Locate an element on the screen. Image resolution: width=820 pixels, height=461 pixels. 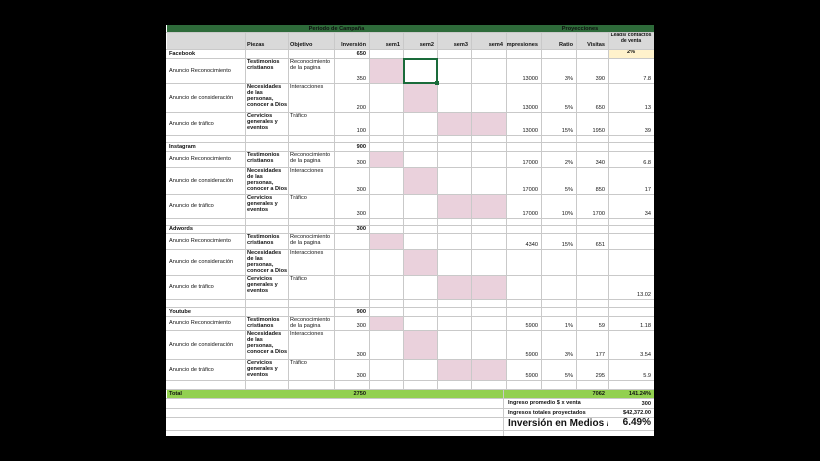
total-visits: 7062 is located at coordinates (598, 394).